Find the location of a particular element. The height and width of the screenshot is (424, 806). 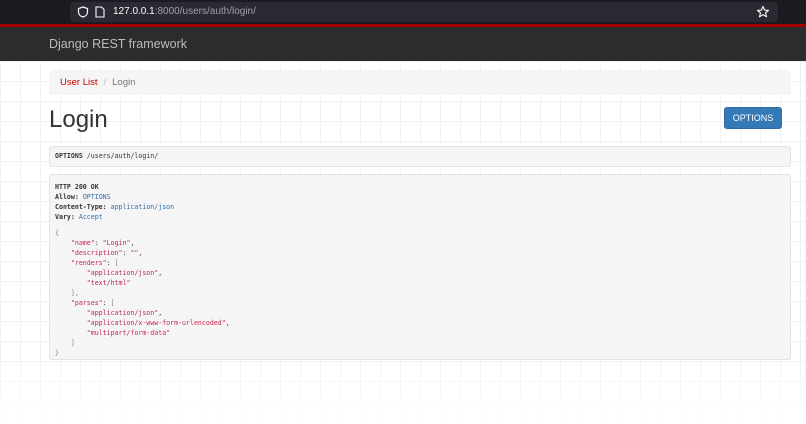

header-content-type: Content-Type: application/json is located at coordinates (115, 207).